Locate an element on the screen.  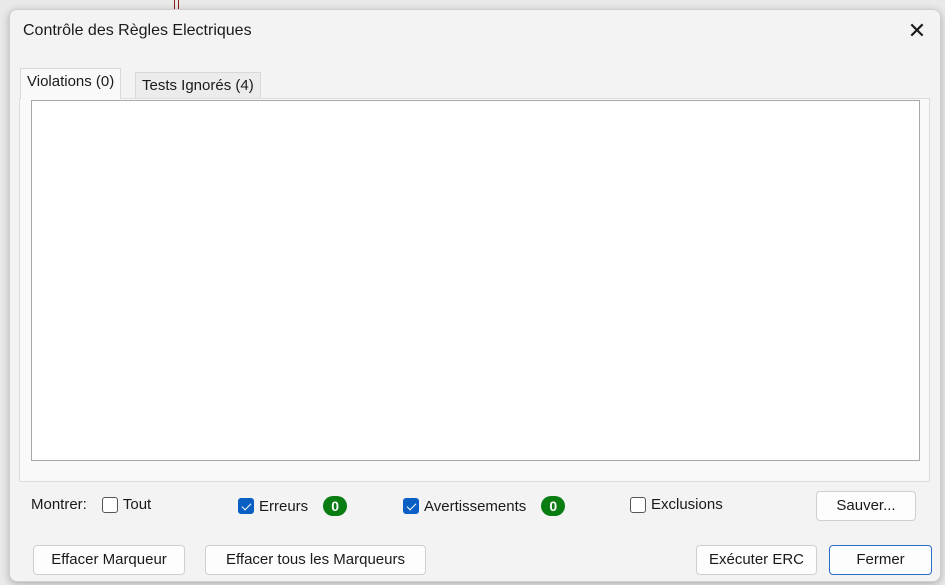
warnings-count-badge: 0 is located at coordinates (553, 506).